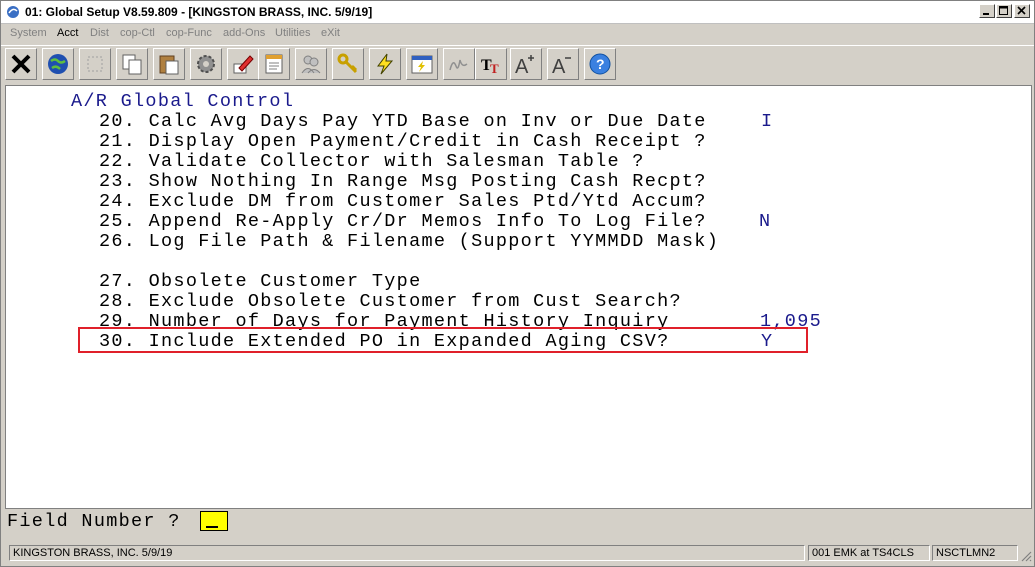 Image resolution: width=1035 pixels, height=567 pixels. I want to click on minimize-icon, so click(986, 14).